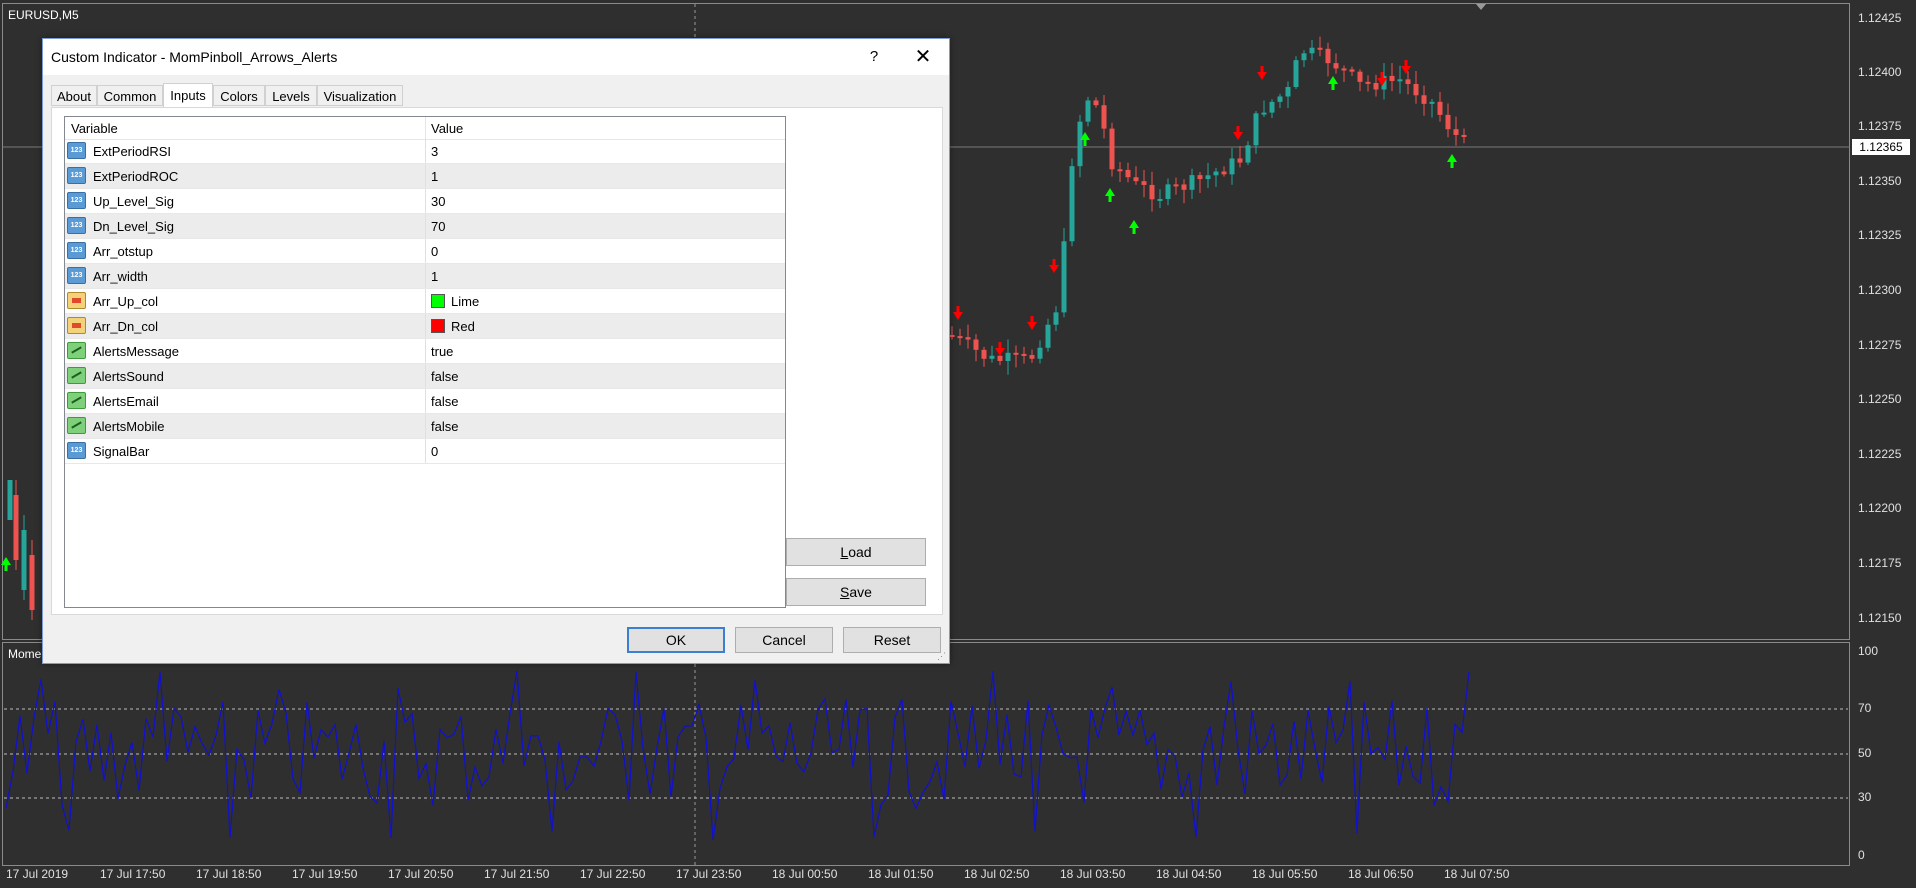 This screenshot has height=888, width=1916. I want to click on help-button: ?, so click(874, 57).